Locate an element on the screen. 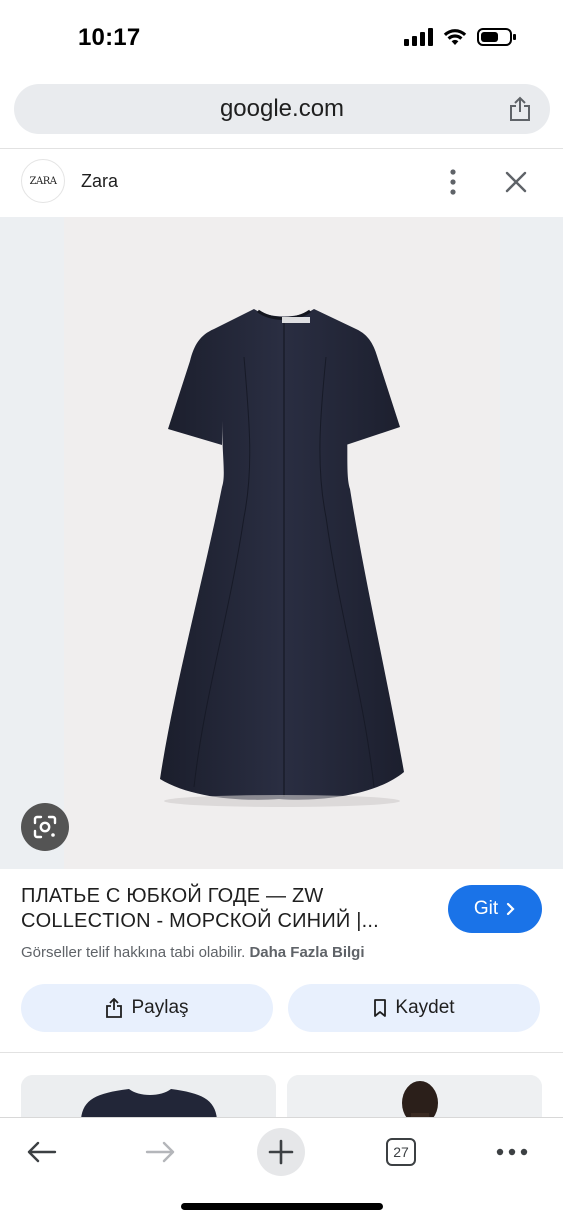 The width and height of the screenshot is (563, 1219). home-indicator is located at coordinates (282, 1206).